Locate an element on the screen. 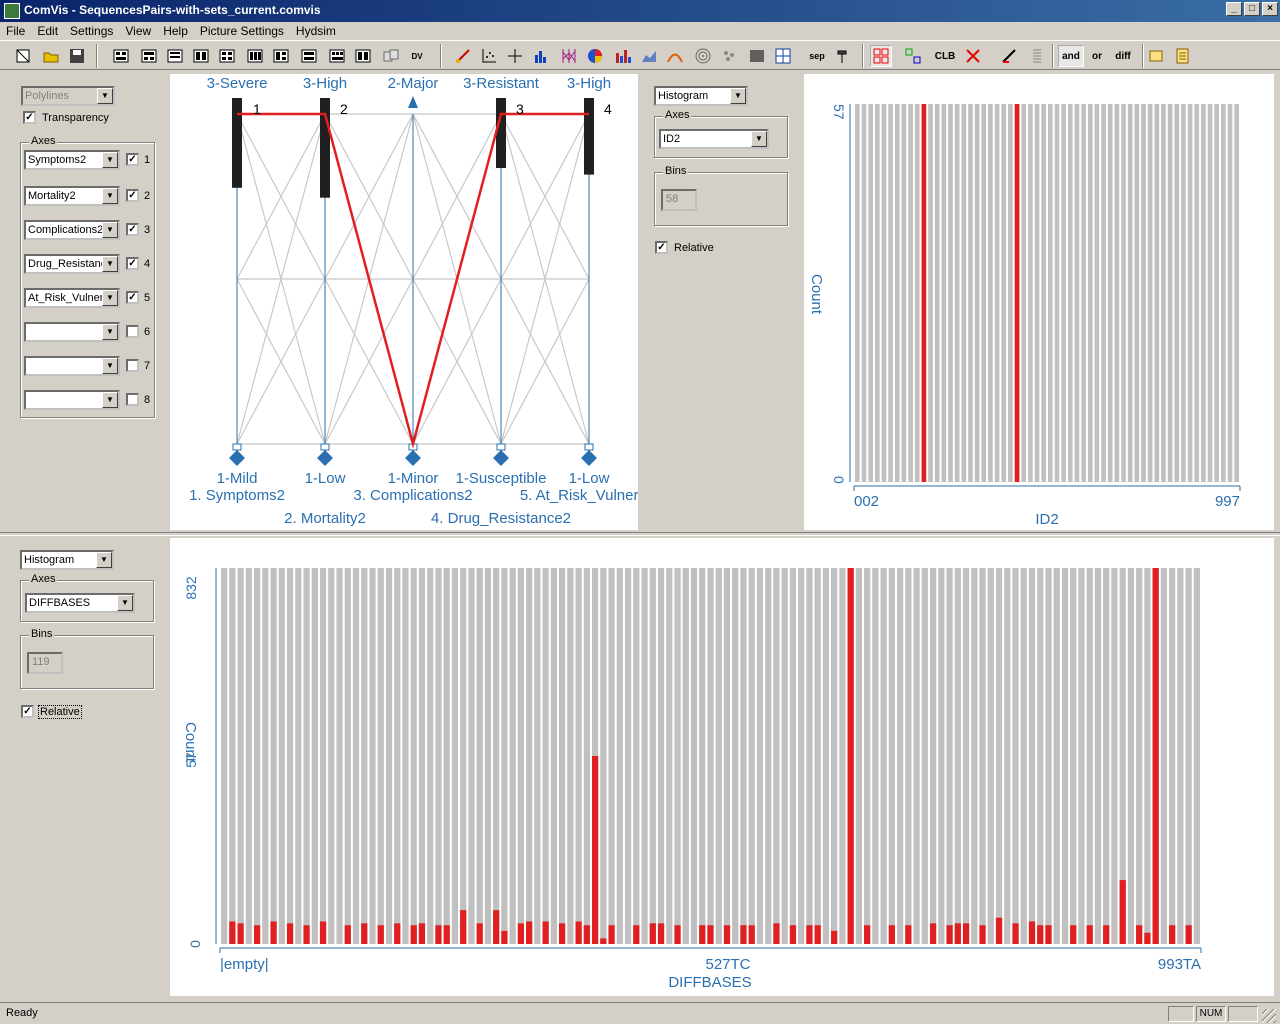 The height and width of the screenshot is (1024, 1280). dv-icon: DV is located at coordinates (417, 56).